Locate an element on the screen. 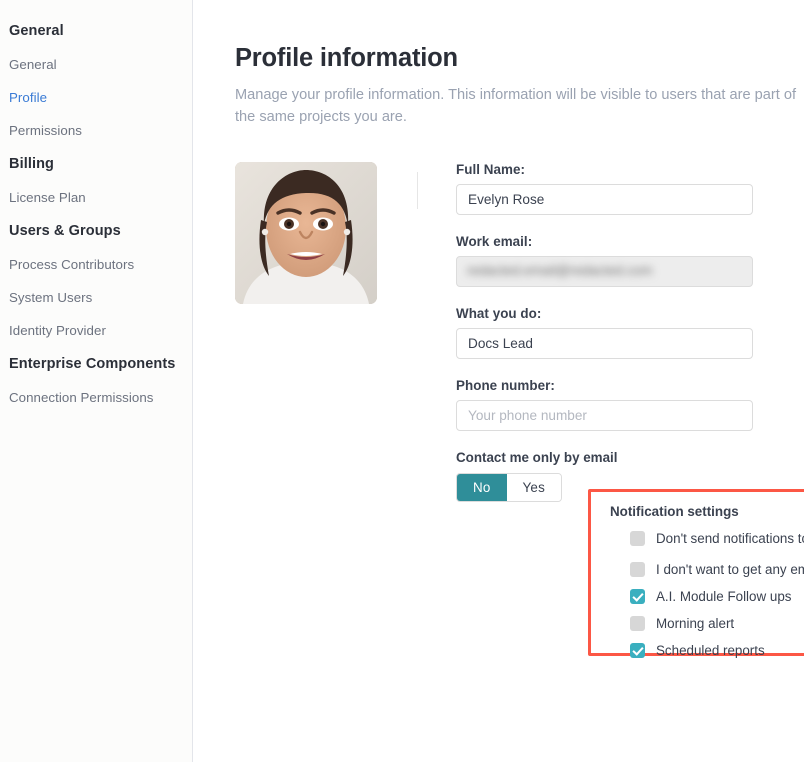  full-name-label: Full Name: is located at coordinates (490, 170).